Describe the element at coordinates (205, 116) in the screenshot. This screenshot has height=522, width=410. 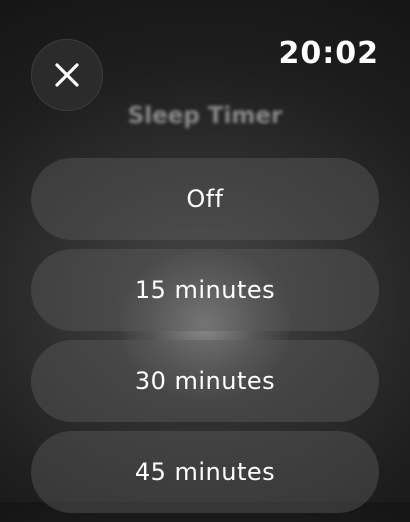
I see `page-title: Sleep Timer` at that location.